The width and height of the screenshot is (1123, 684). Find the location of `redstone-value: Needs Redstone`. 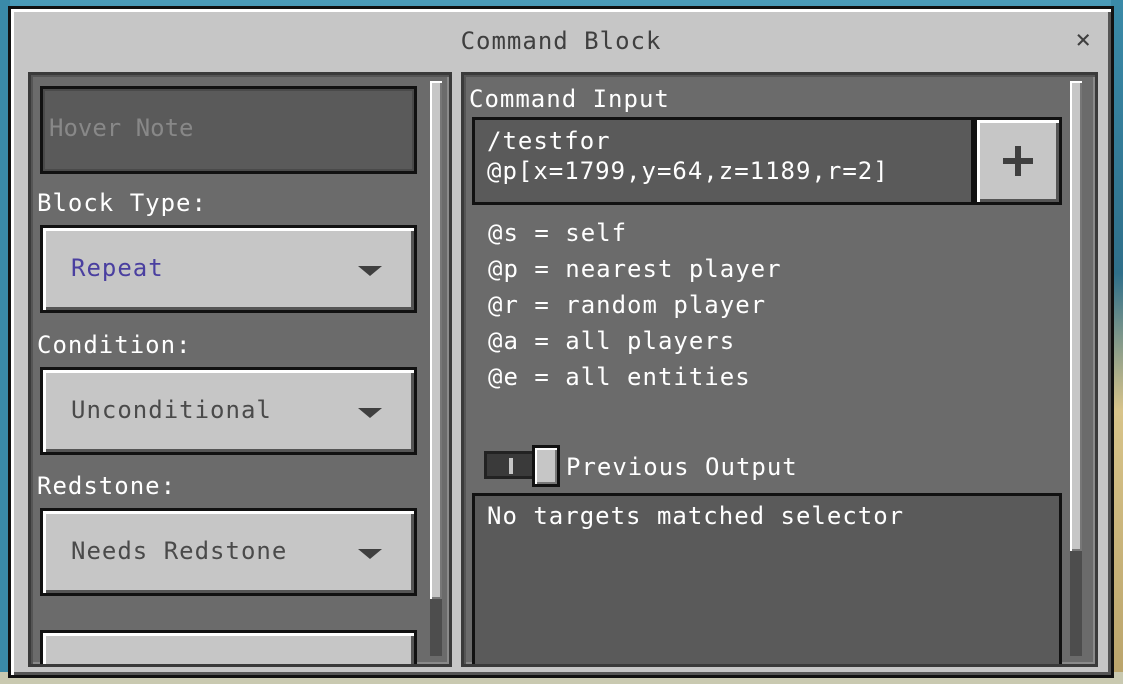

redstone-value: Needs Redstone is located at coordinates (179, 551).